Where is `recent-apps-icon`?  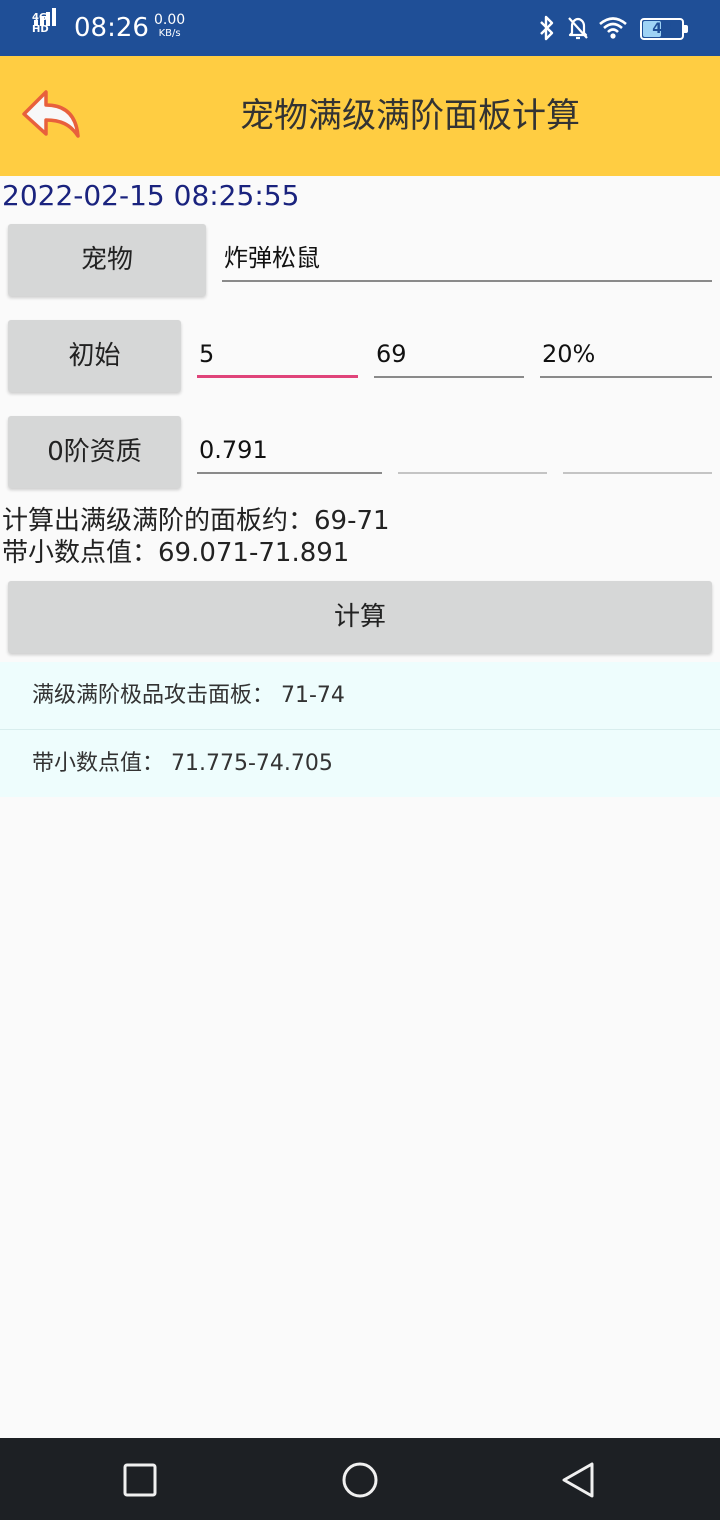
recent-apps-icon is located at coordinates (140, 1480).